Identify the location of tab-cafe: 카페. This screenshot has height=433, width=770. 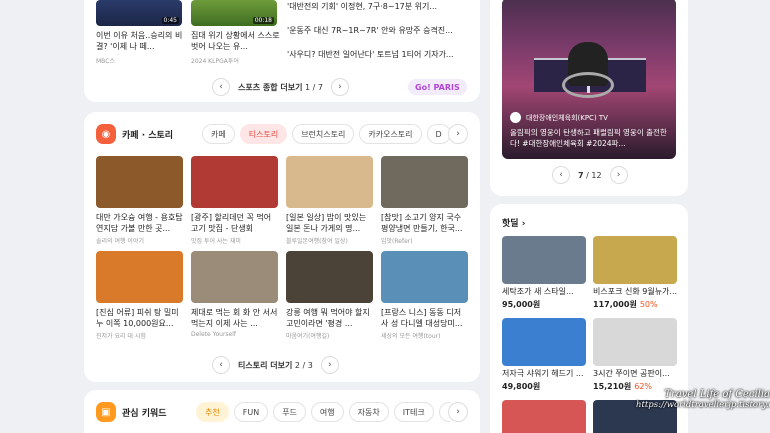
(218, 134).